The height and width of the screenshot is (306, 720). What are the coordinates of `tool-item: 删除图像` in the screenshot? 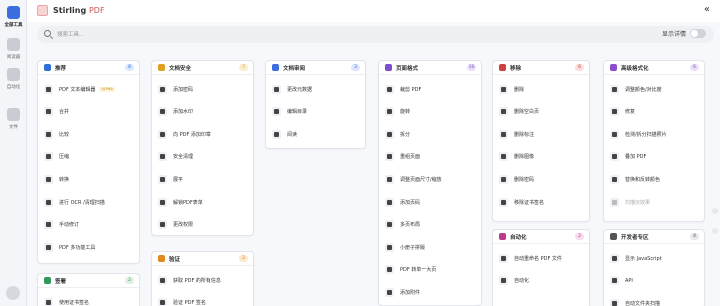 It's located at (542, 157).